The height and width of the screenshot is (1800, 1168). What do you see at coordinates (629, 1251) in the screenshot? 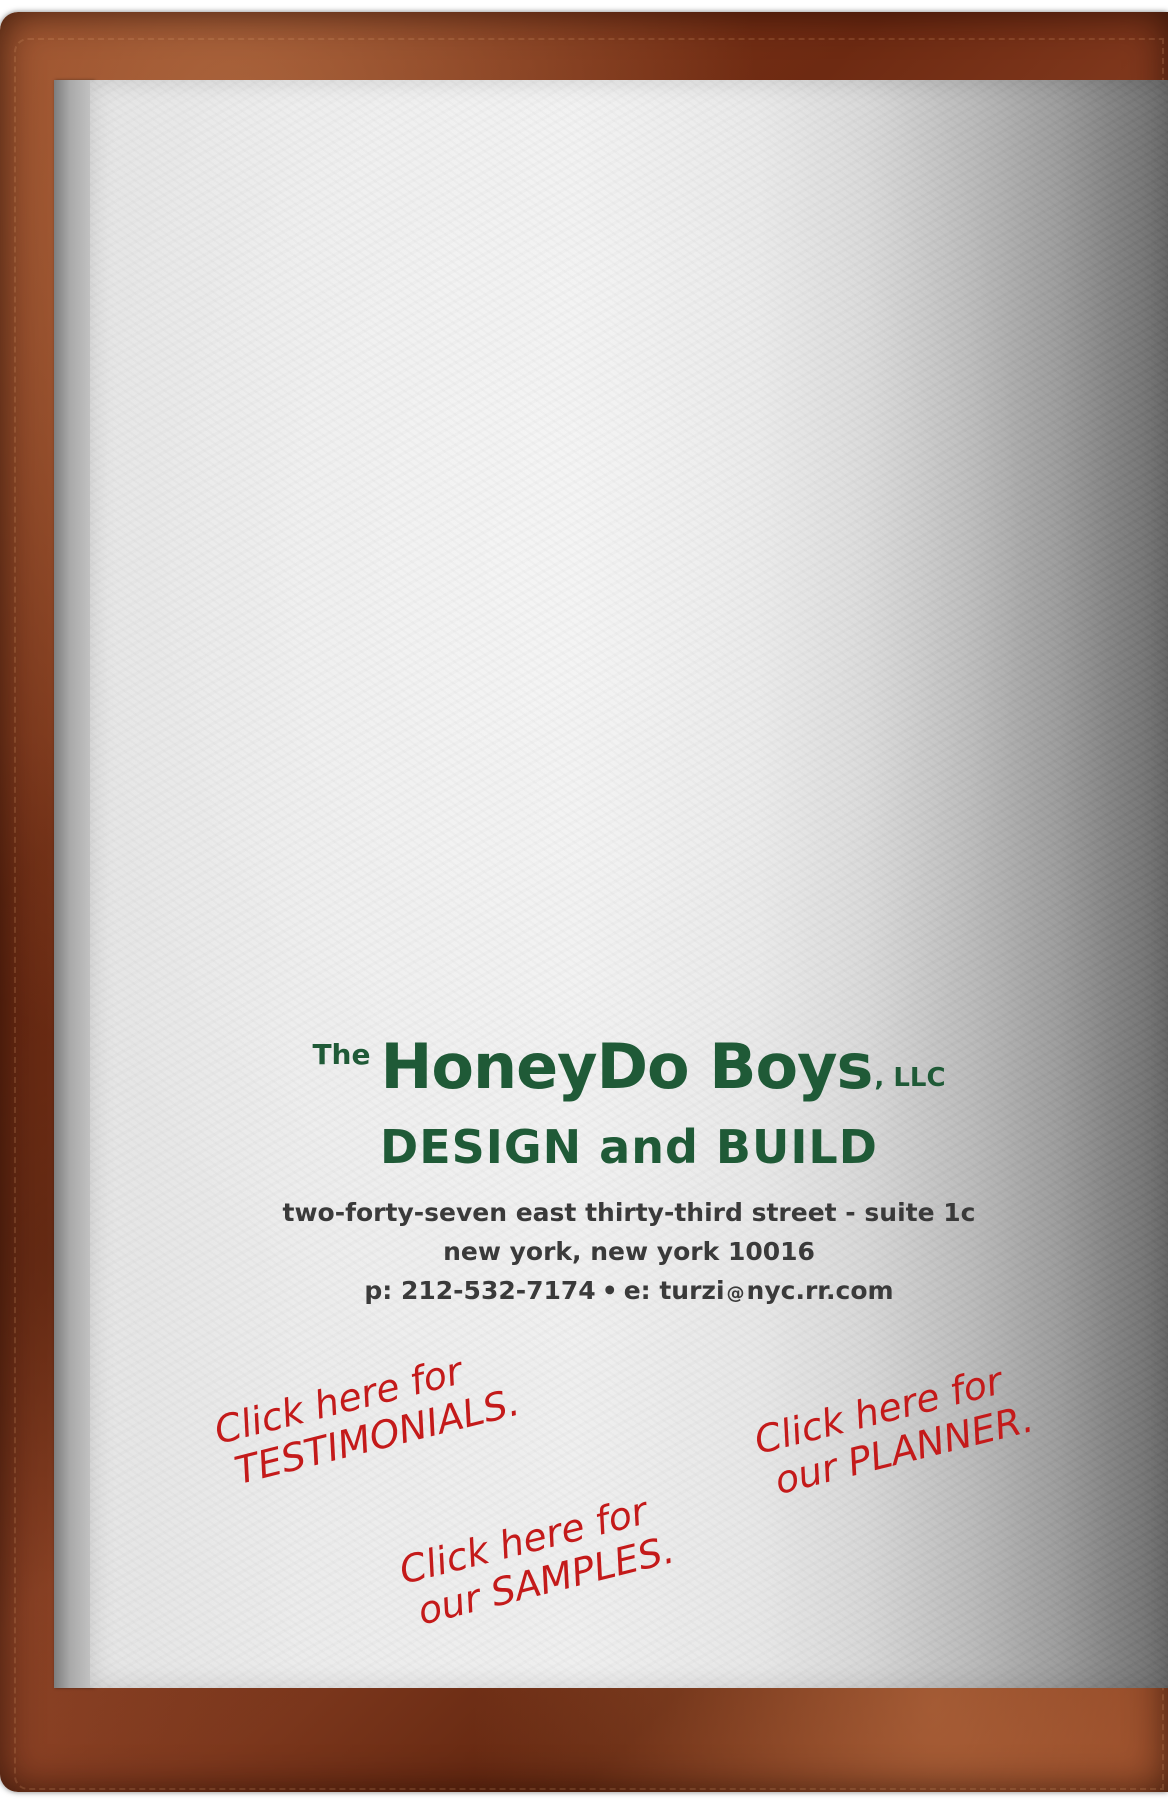
I see `address-city: new york, new york 10016` at bounding box center [629, 1251].